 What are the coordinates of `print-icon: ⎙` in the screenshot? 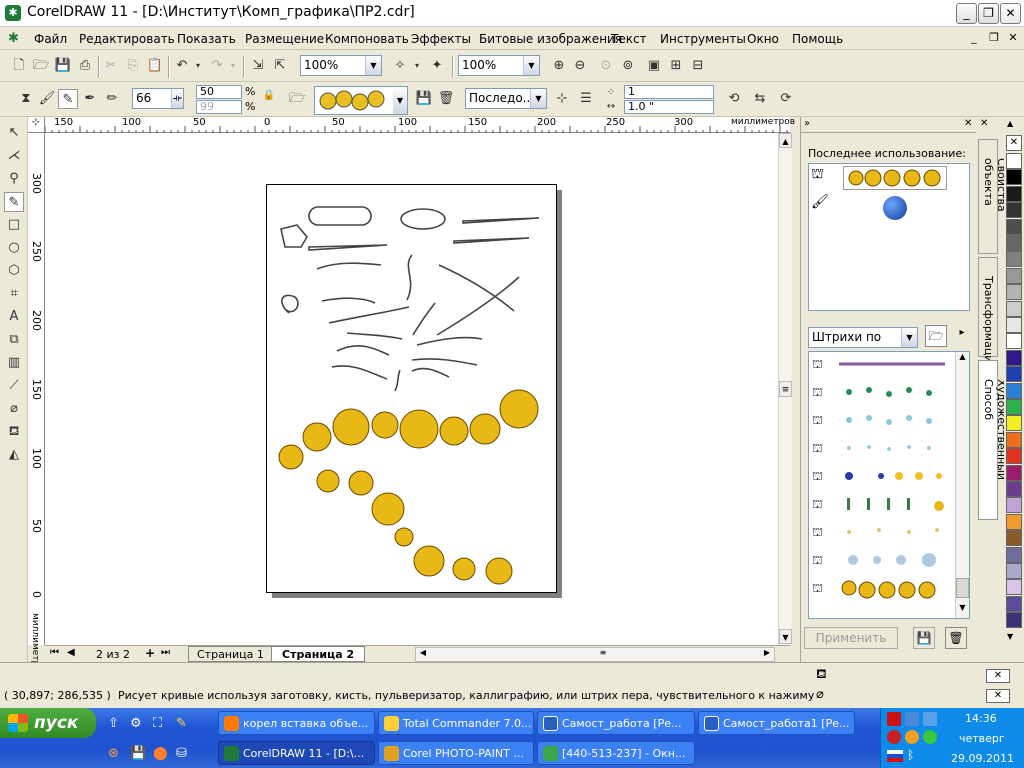 It's located at (85, 66).